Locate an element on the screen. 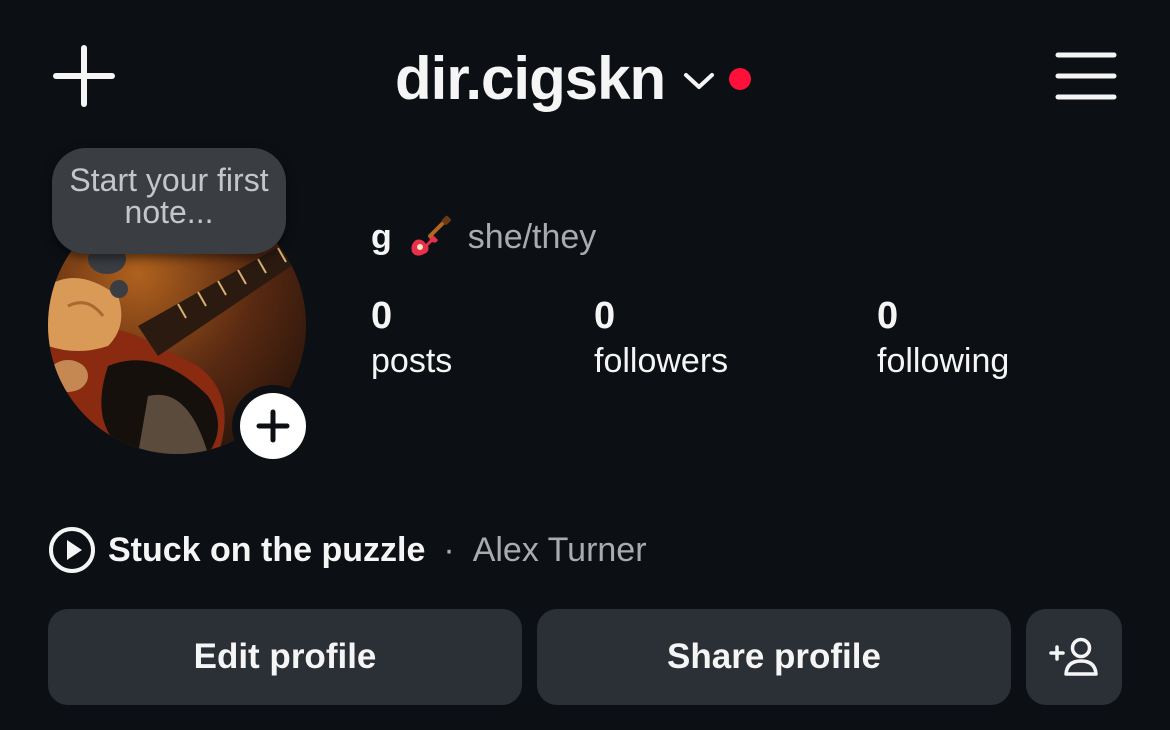 The image size is (1170, 730). stat-posts: 0 posts is located at coordinates (411, 339).